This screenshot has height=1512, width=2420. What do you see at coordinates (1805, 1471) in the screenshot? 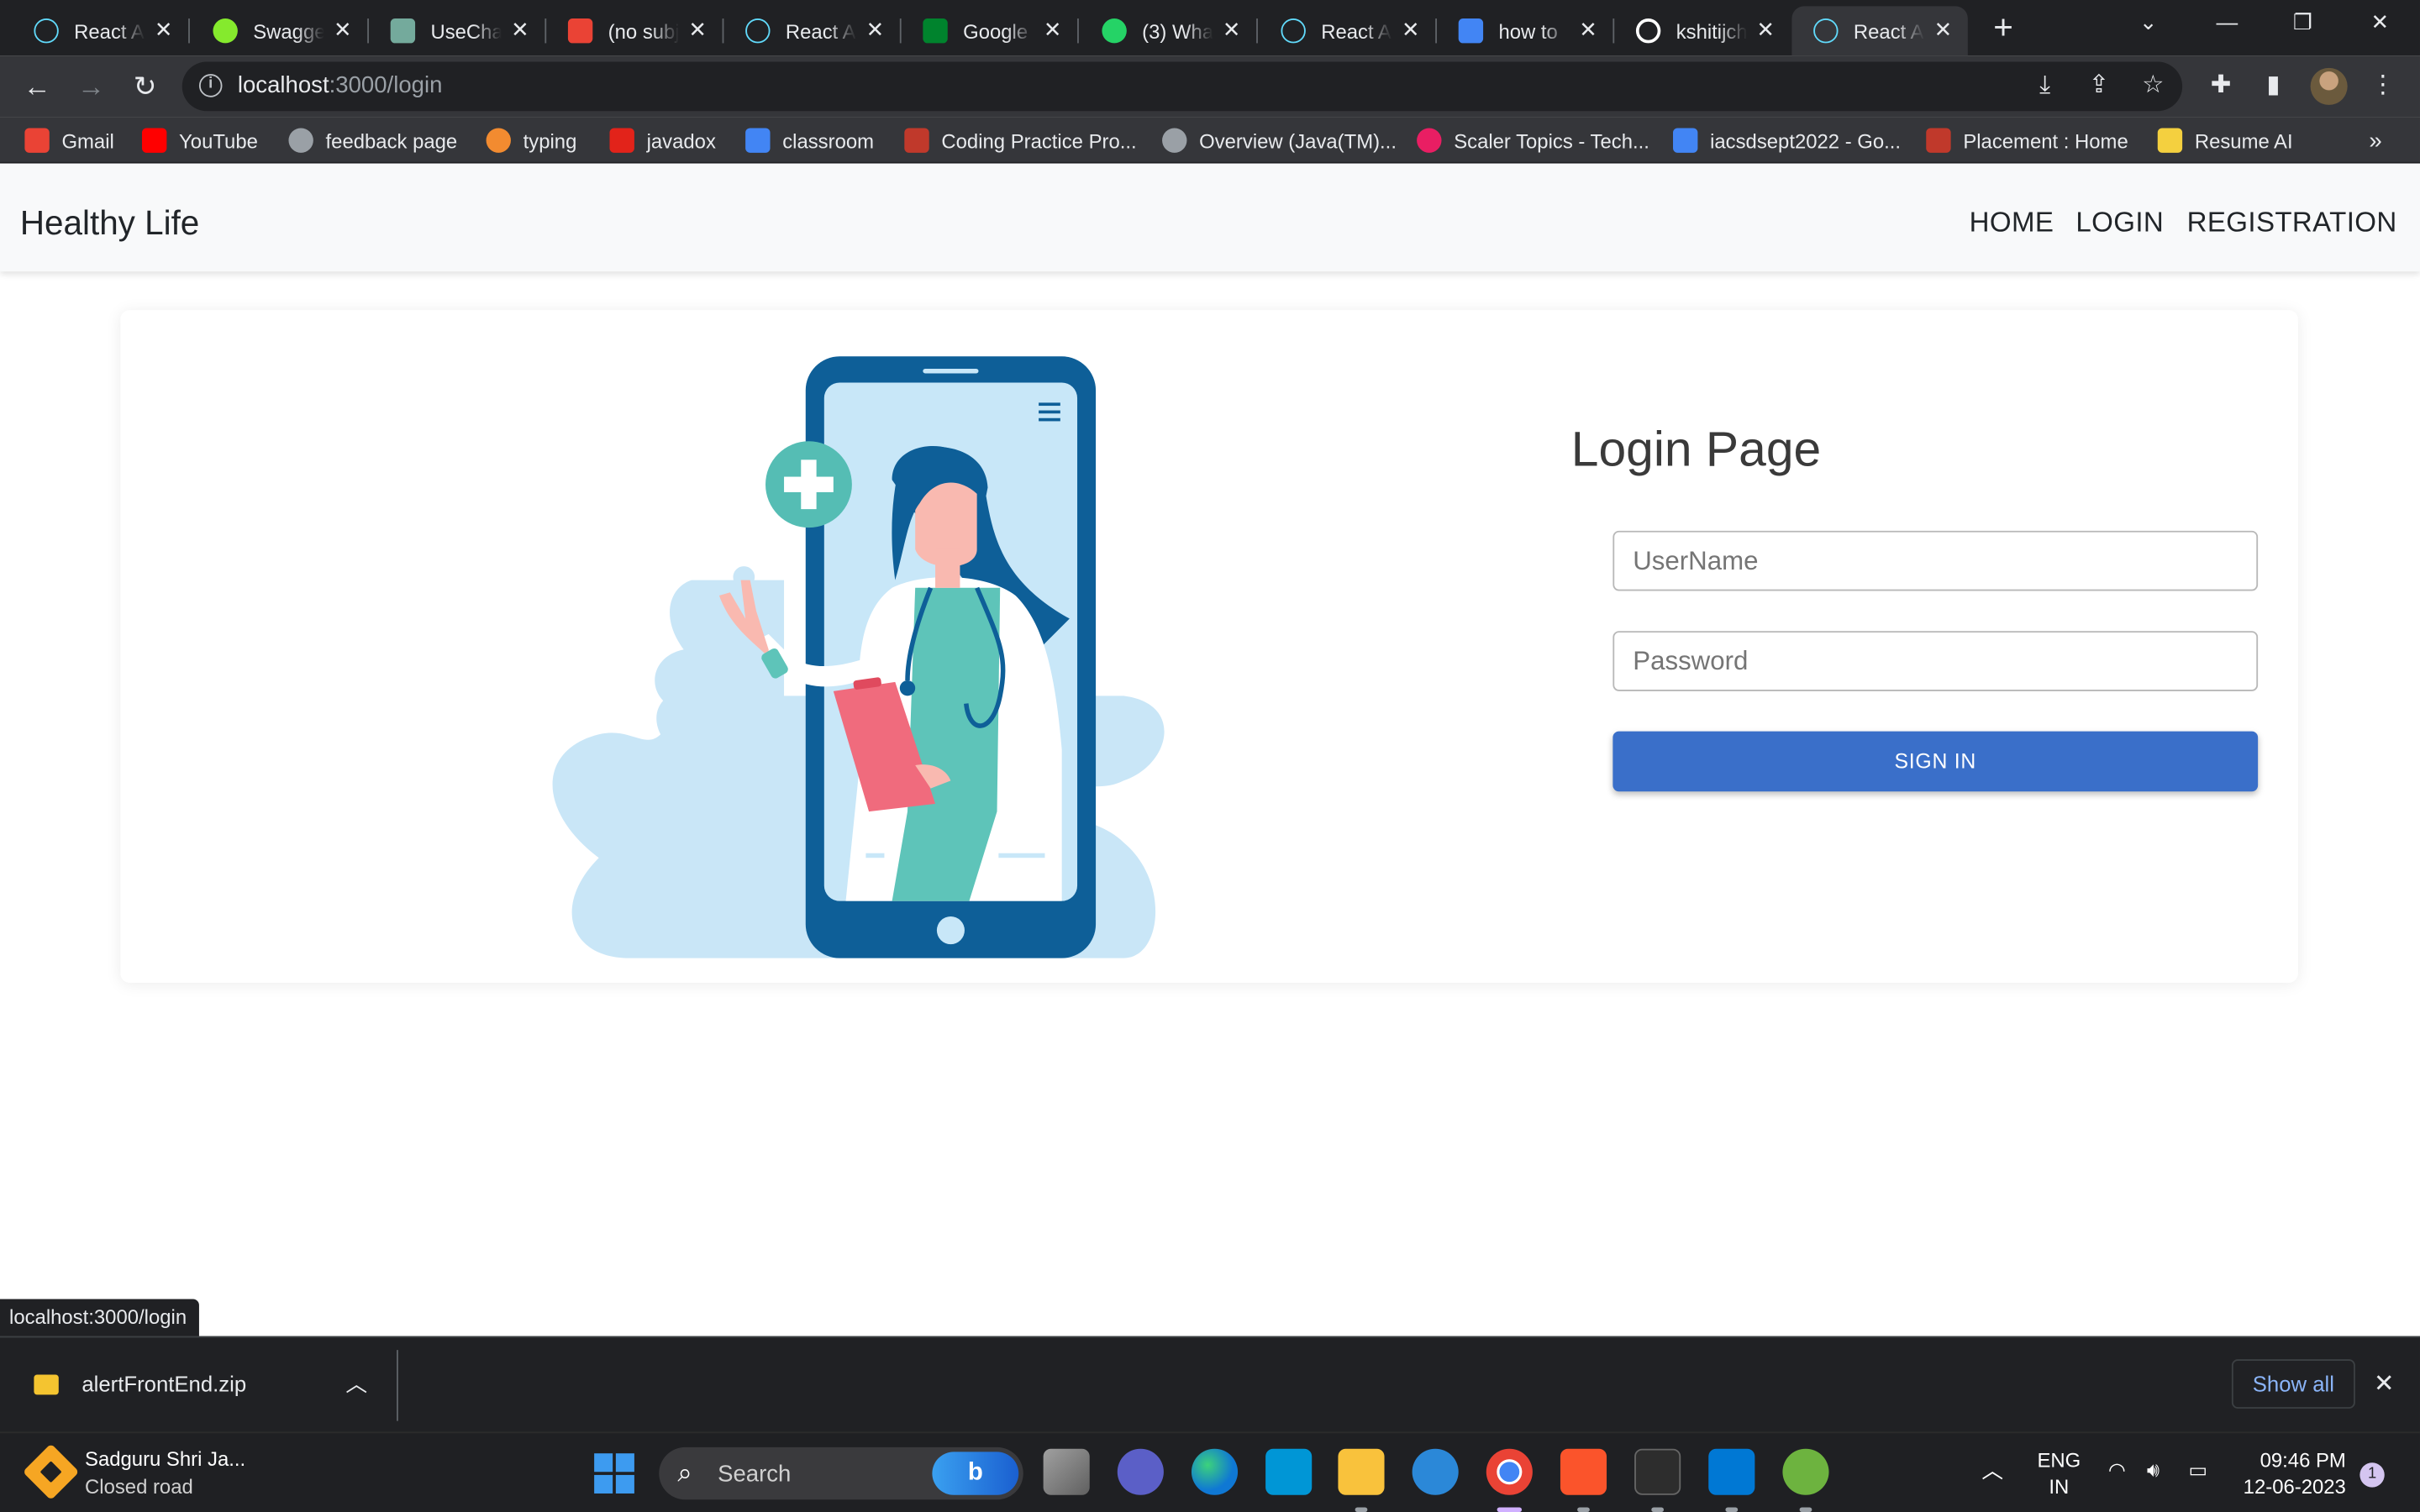
I see `spring-tool-suite-icon` at bounding box center [1805, 1471].